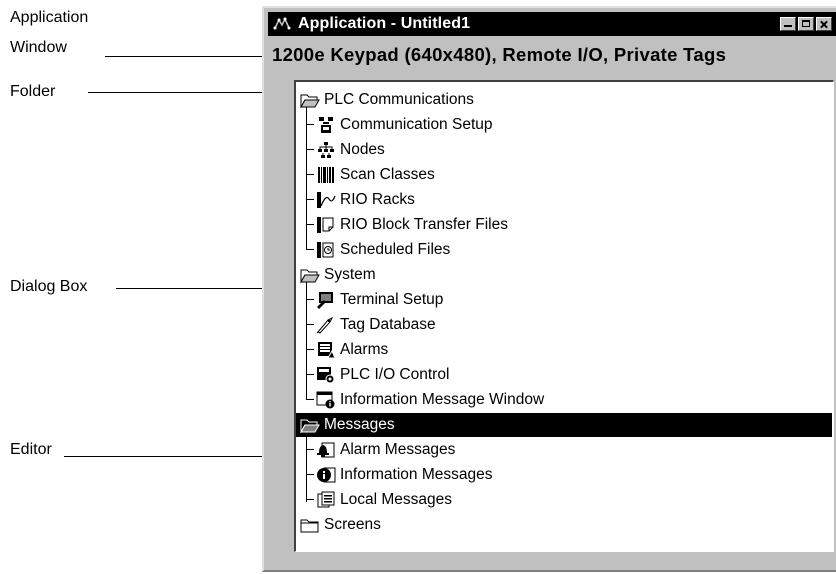  What do you see at coordinates (326, 250) in the screenshot?
I see `scheduled-file-icon` at bounding box center [326, 250].